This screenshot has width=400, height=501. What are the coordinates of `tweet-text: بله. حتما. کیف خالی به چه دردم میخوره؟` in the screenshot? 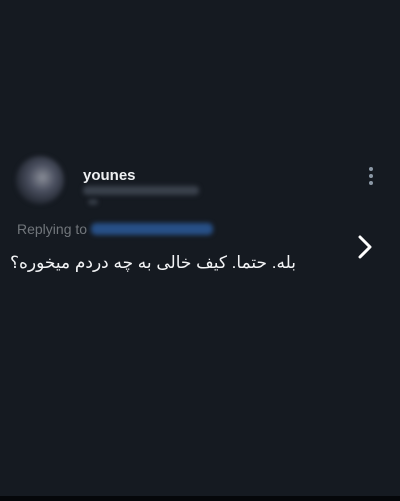 It's located at (153, 262).